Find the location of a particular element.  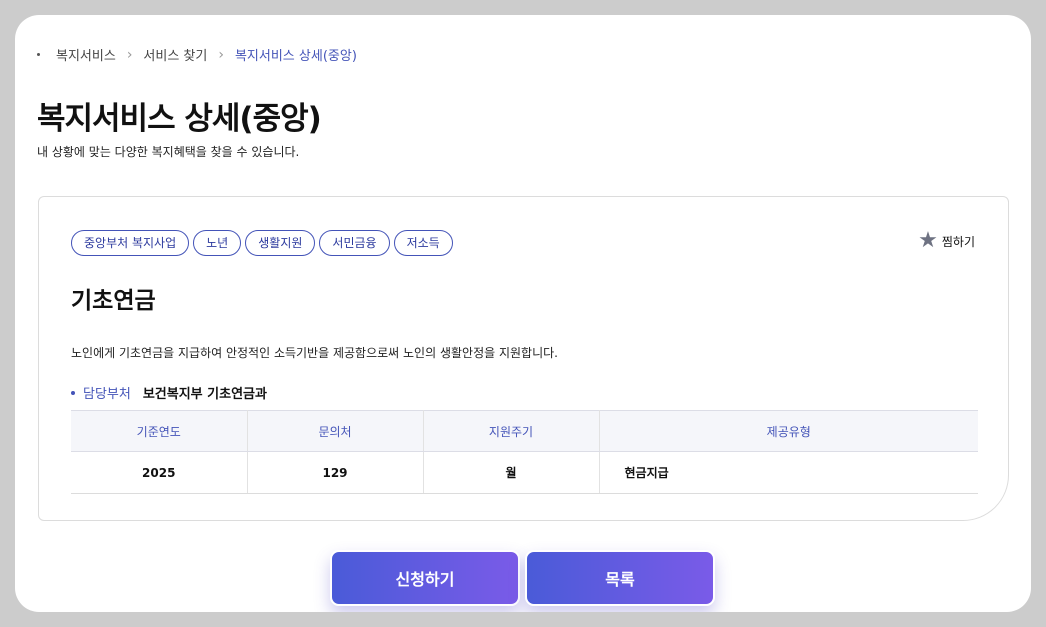

star-icon: ★ is located at coordinates (928, 240).